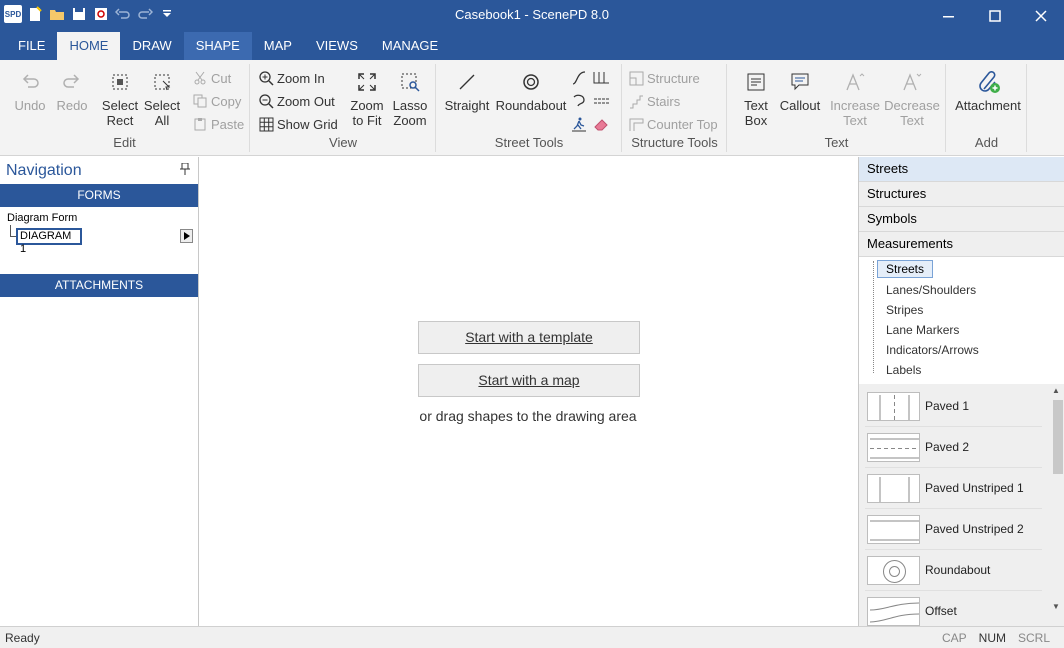  I want to click on increase-text-button: Increase Text, so click(855, 98).